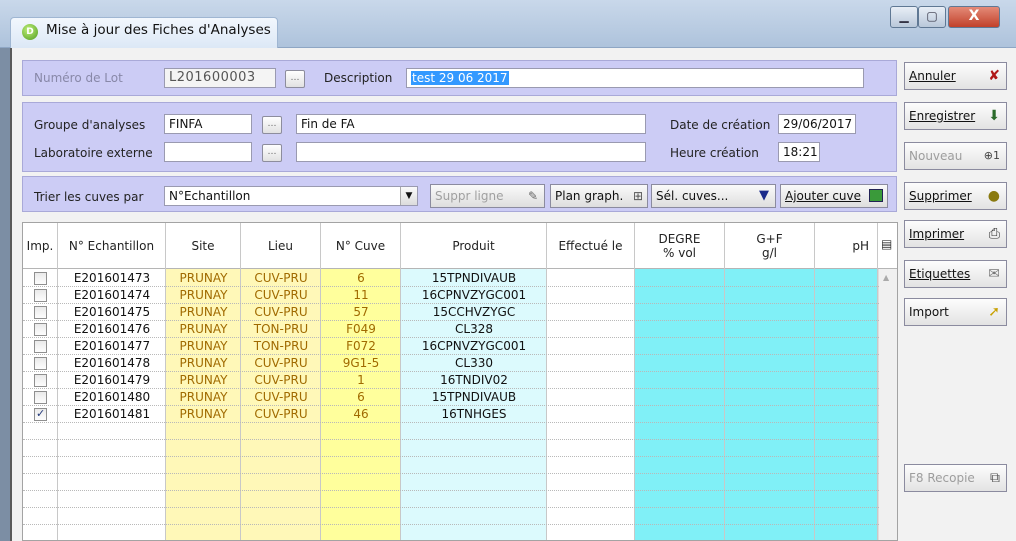 The image size is (1016, 541). What do you see at coordinates (208, 152) in the screenshot?
I see `labo-code-input` at bounding box center [208, 152].